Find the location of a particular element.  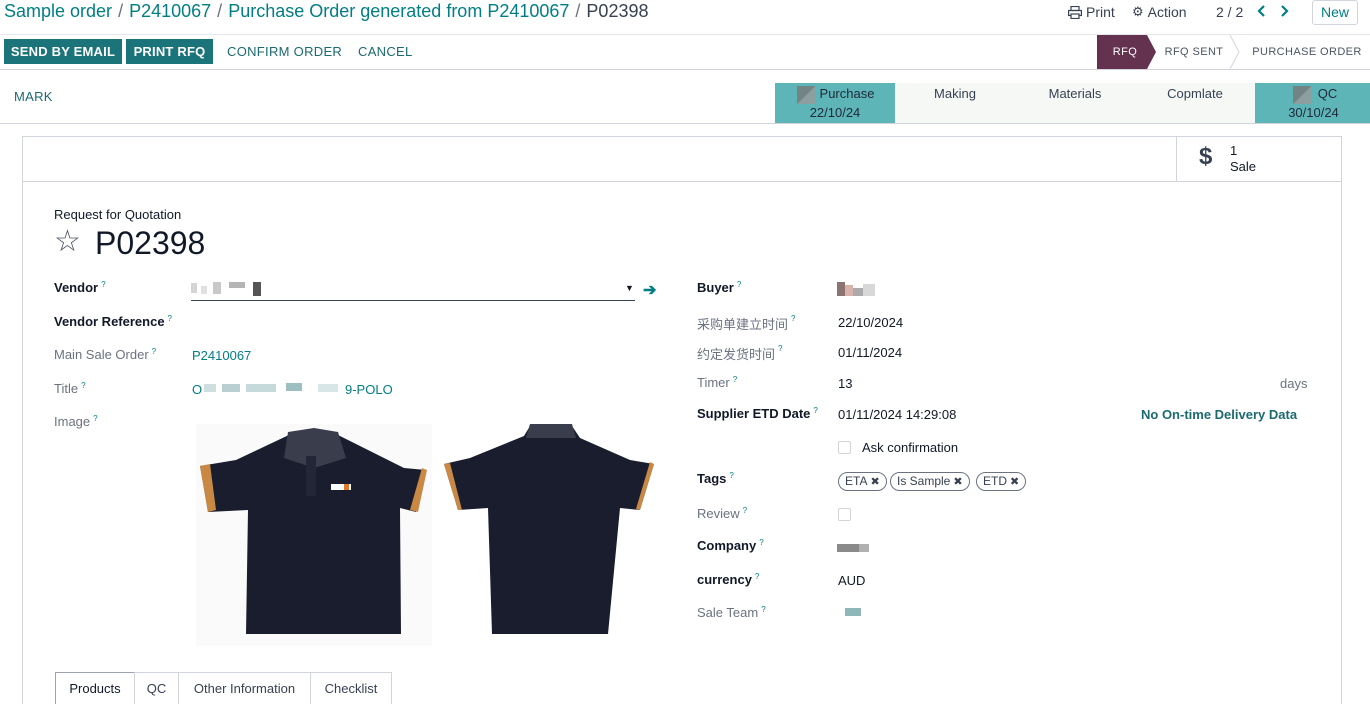

company-label: Company? is located at coordinates (730, 545).